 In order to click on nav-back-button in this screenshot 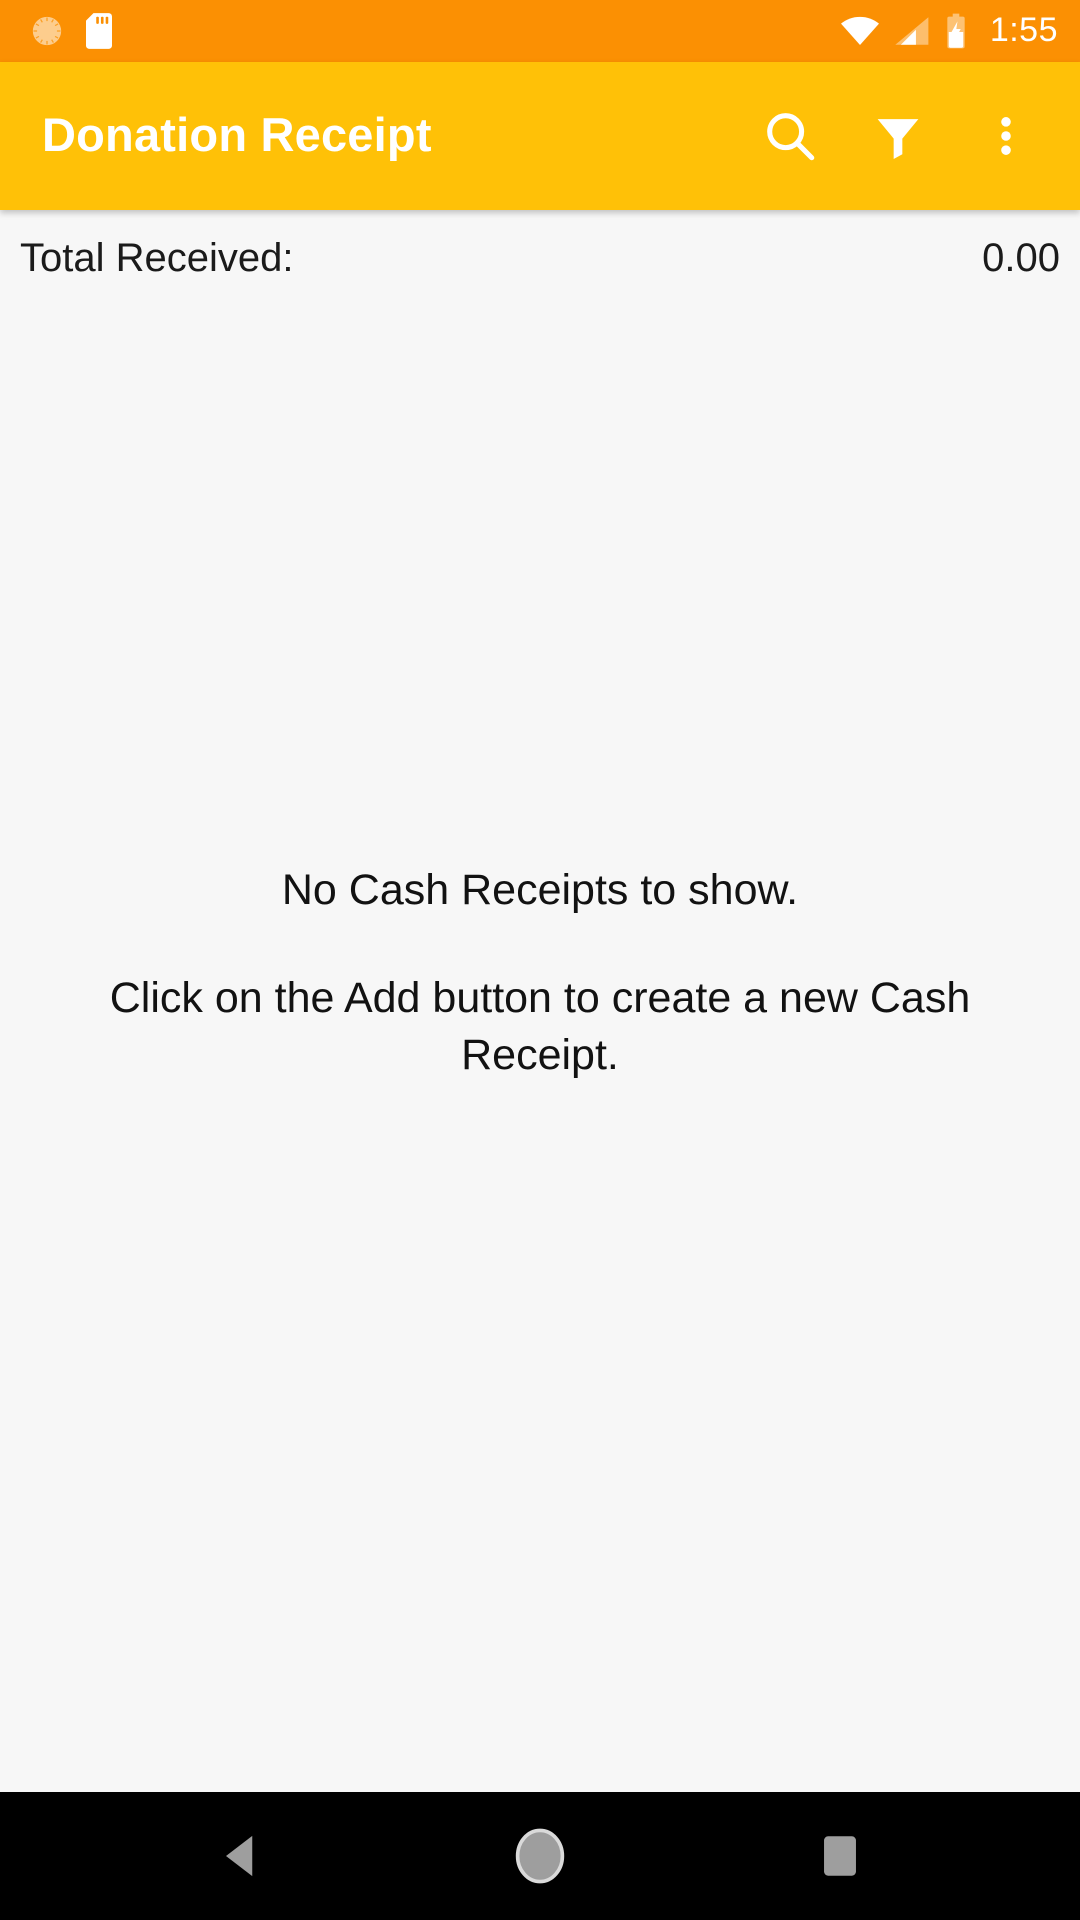, I will do `click(240, 1856)`.